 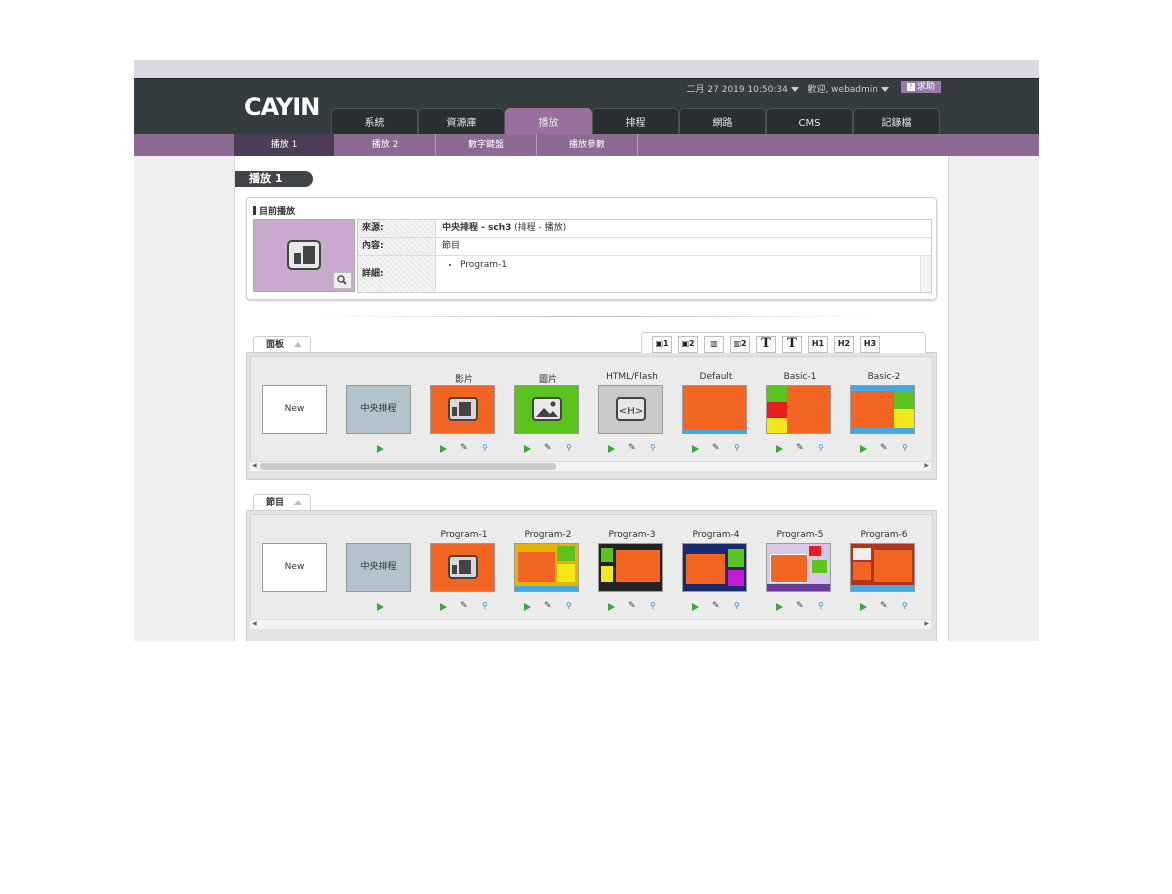 I want to click on card-label: Program-2, so click(x=548, y=535).